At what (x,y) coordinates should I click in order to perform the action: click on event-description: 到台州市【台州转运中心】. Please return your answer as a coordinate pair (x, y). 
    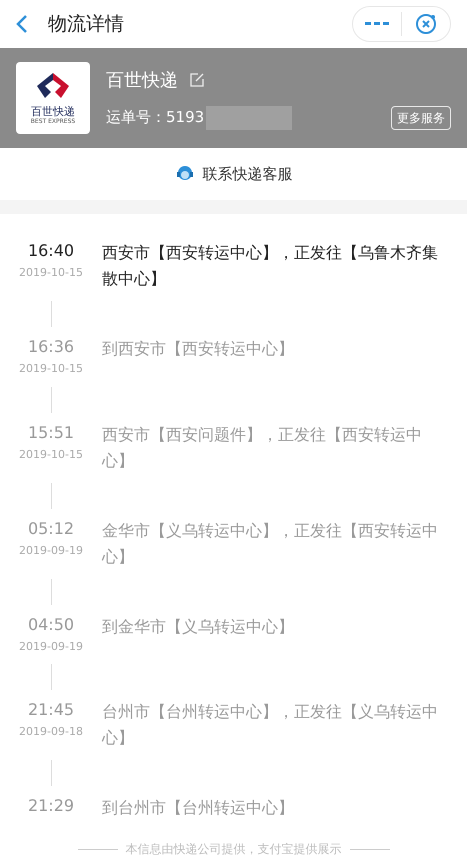
    Looking at the image, I should click on (198, 808).